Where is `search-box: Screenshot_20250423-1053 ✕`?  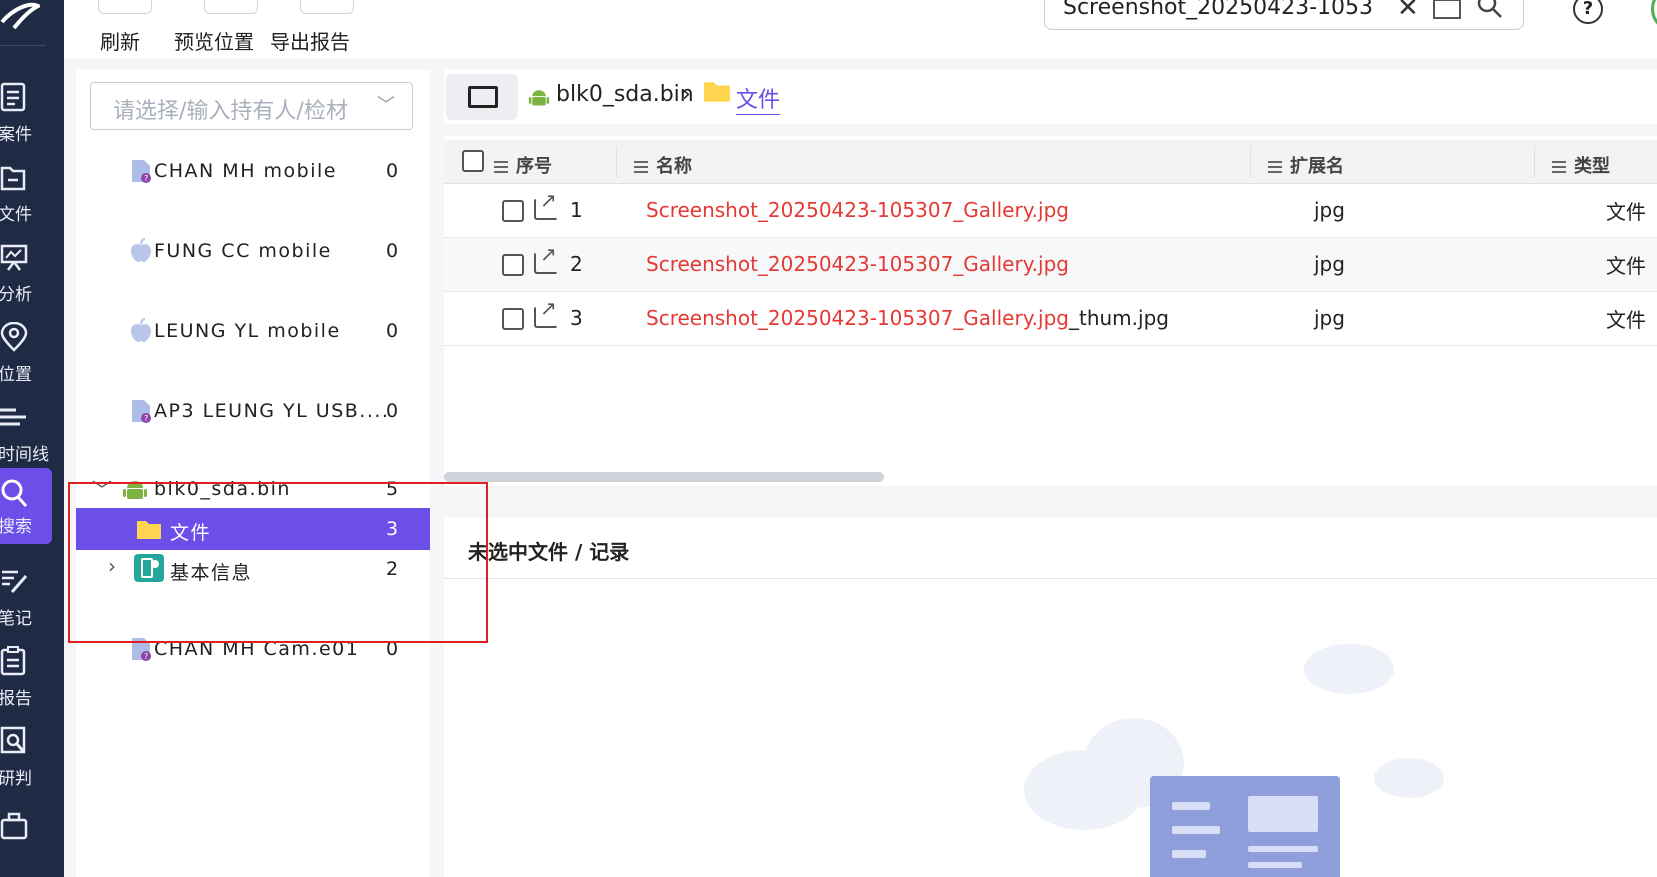
search-box: Screenshot_20250423-1053 ✕ is located at coordinates (1284, 15).